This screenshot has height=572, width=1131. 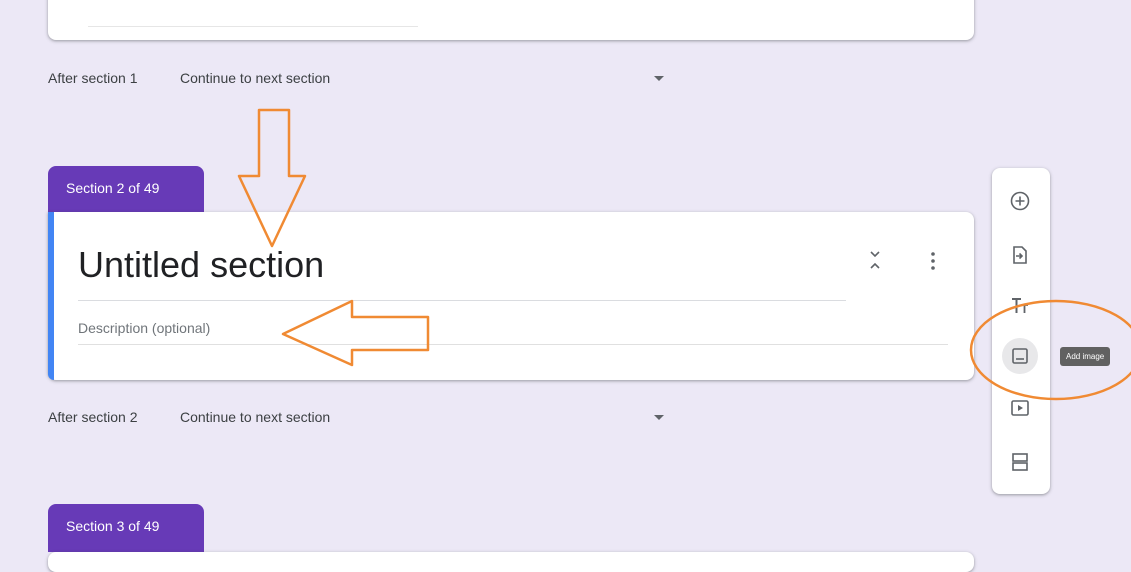 What do you see at coordinates (255, 417) in the screenshot?
I see `after-section-2-value: Continue to next section` at bounding box center [255, 417].